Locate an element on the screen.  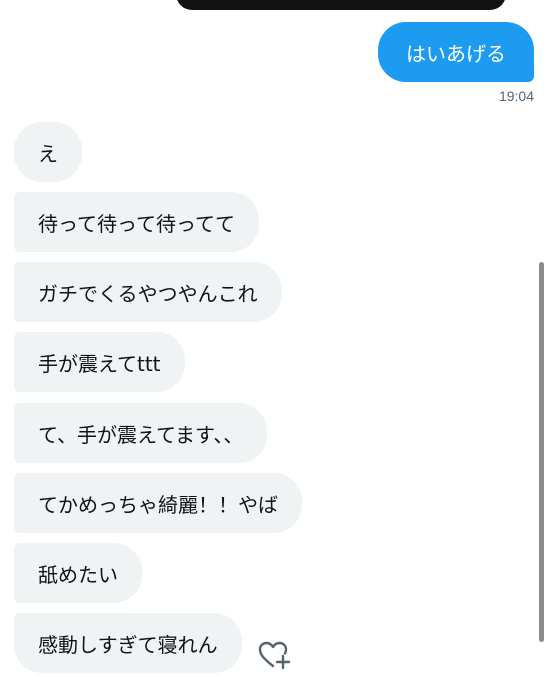
received-message-bubble: 舐めたい is located at coordinates (78, 573).